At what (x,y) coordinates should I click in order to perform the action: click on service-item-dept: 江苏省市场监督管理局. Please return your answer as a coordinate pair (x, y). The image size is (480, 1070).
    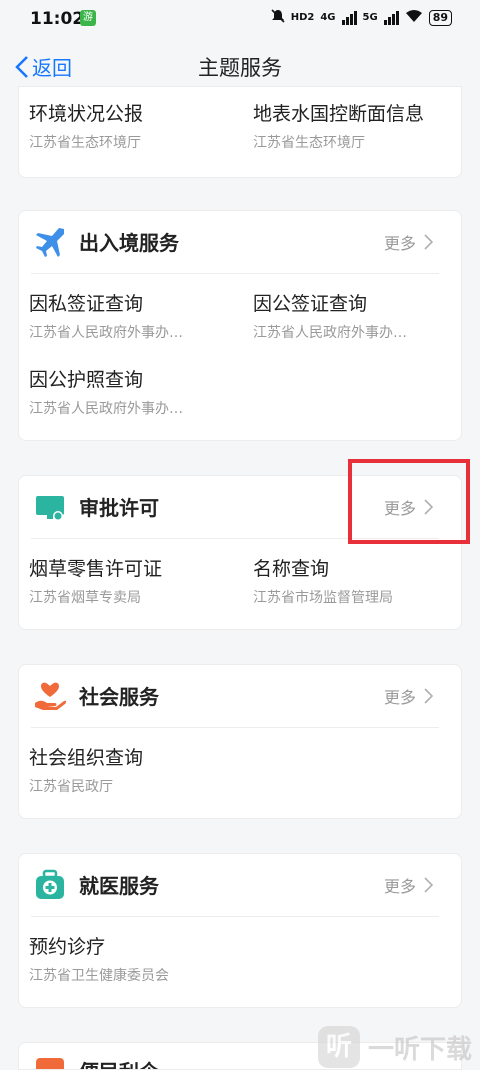
    Looking at the image, I should click on (323, 598).